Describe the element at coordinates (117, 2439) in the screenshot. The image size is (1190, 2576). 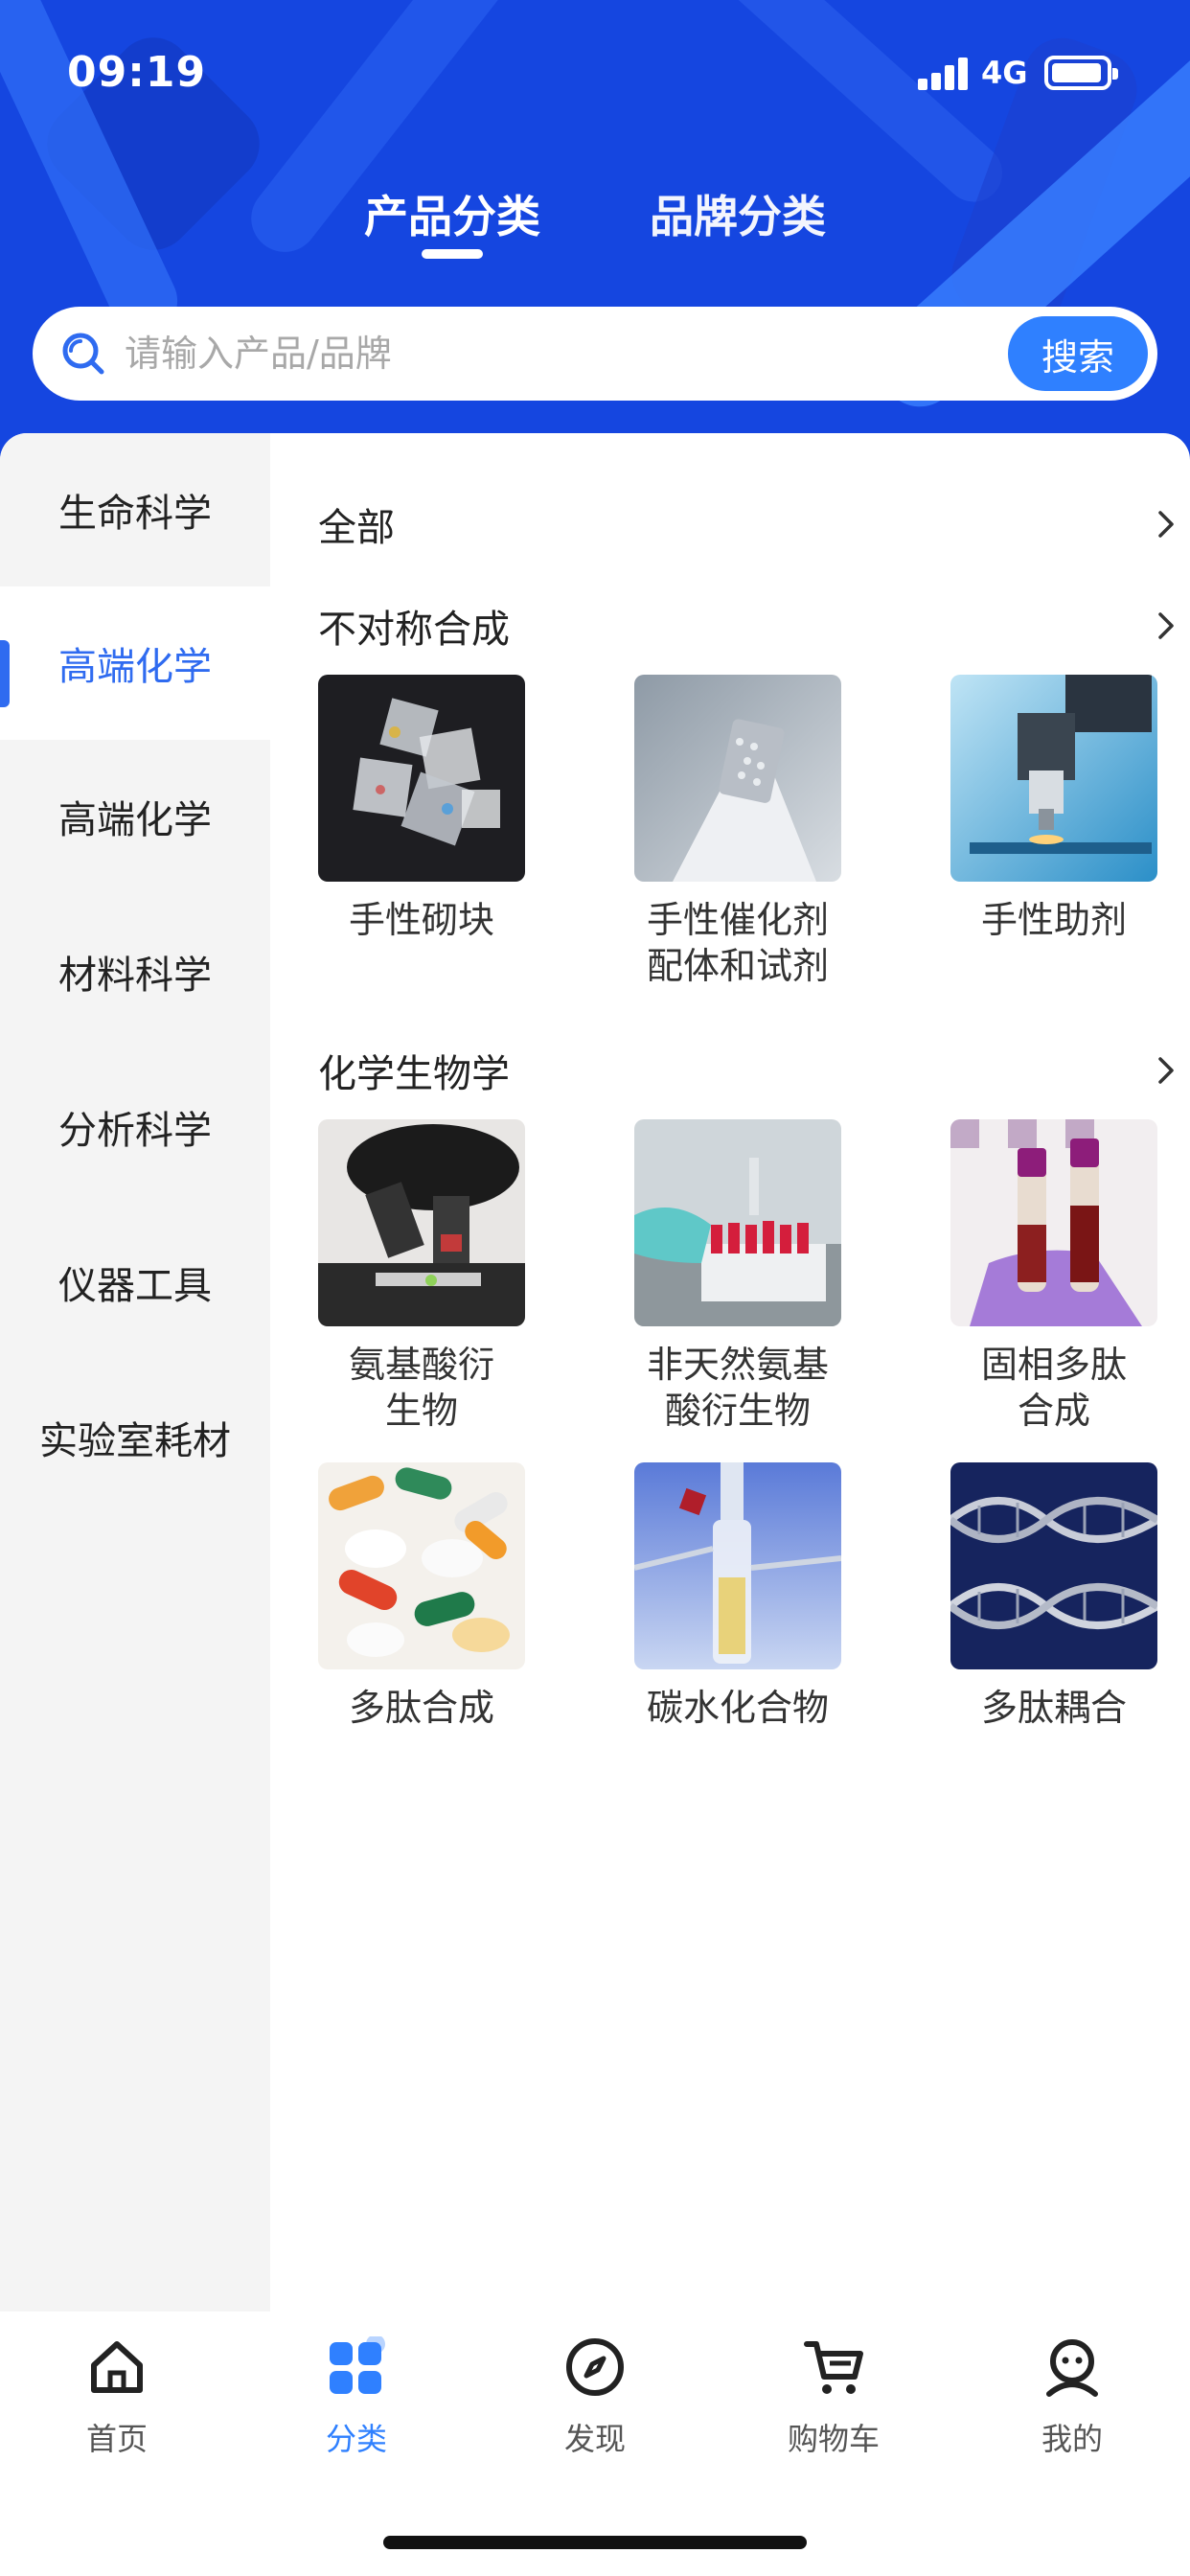
I see `nav-label: 首页` at that location.